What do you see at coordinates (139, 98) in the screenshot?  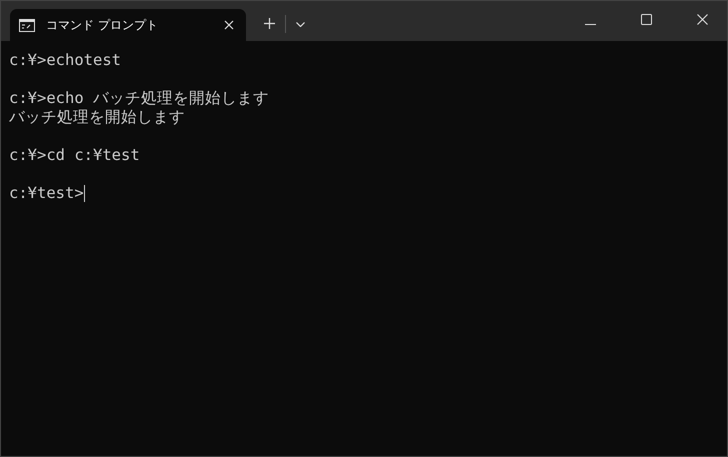 I see `terminal-line: c:¥>echo バッチ処理を開始します` at bounding box center [139, 98].